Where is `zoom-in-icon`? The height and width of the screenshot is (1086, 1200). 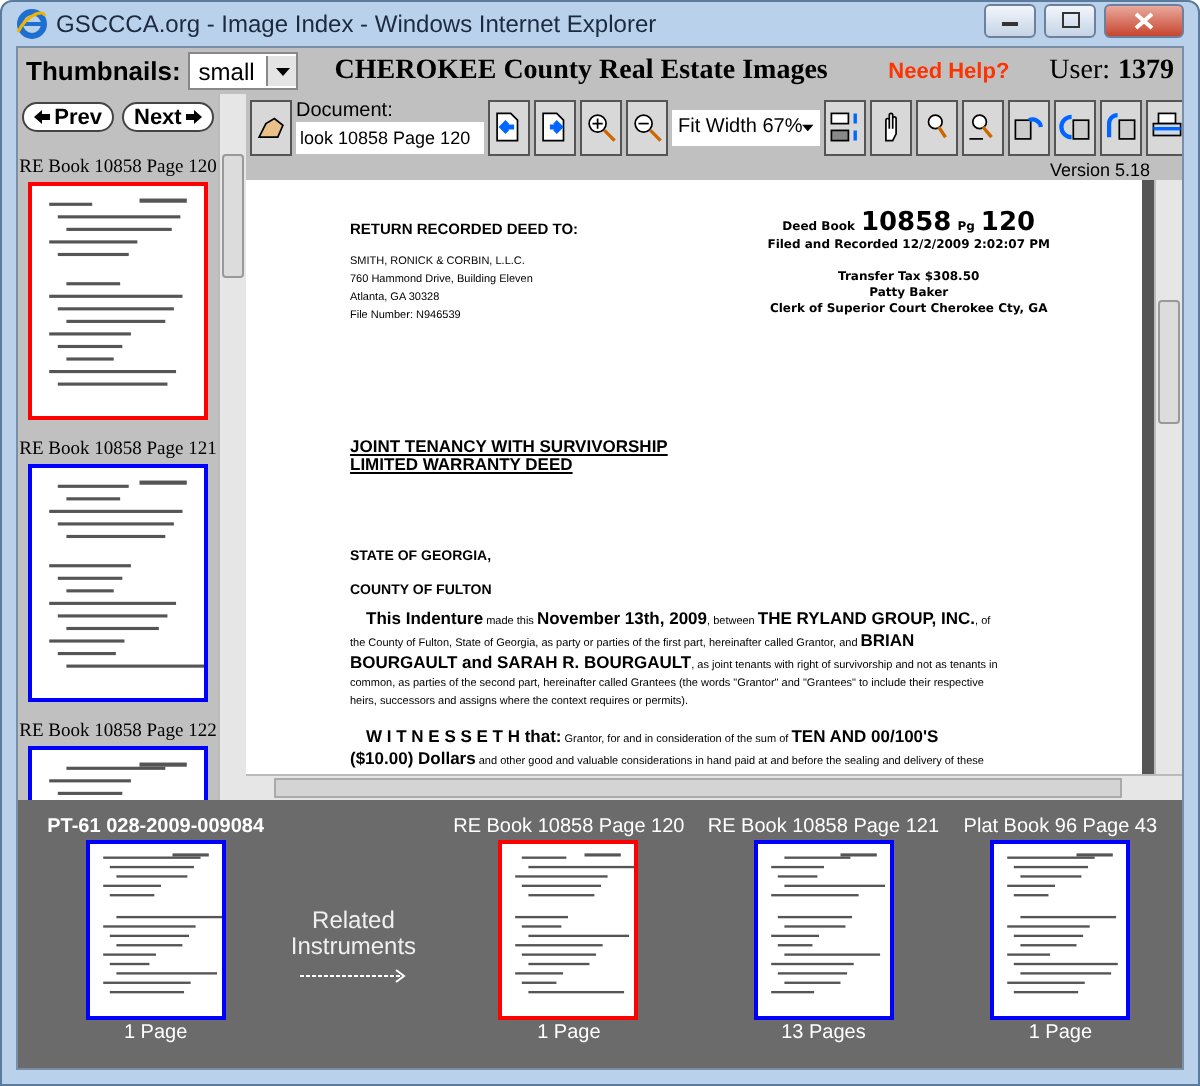 zoom-in-icon is located at coordinates (601, 127).